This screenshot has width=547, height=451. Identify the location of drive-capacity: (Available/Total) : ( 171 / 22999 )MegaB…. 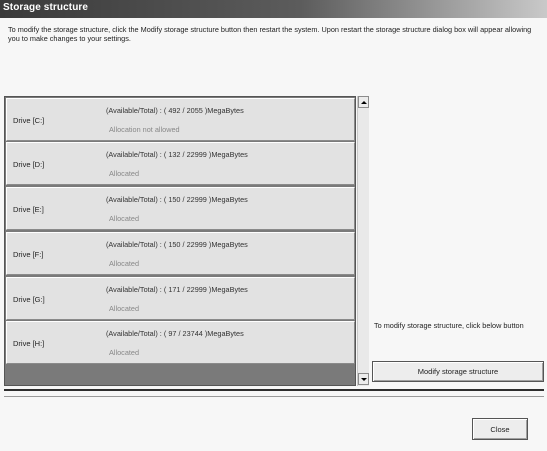
(177, 289).